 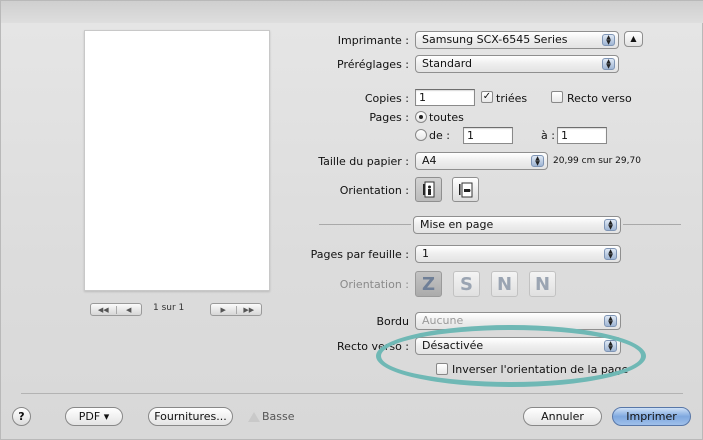 What do you see at coordinates (352, 393) in the screenshot?
I see `footer-separator` at bounding box center [352, 393].